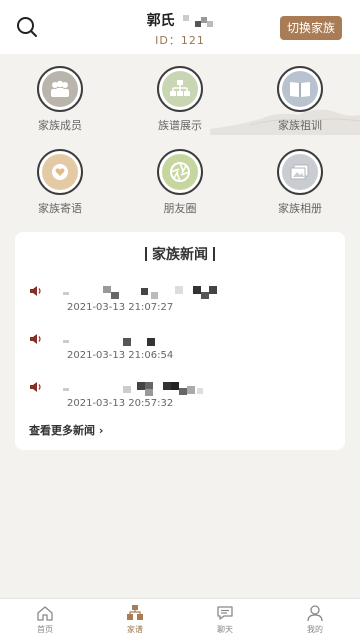  Describe the element at coordinates (300, 208) in the screenshot. I see `menu-label: 家族相册` at that location.